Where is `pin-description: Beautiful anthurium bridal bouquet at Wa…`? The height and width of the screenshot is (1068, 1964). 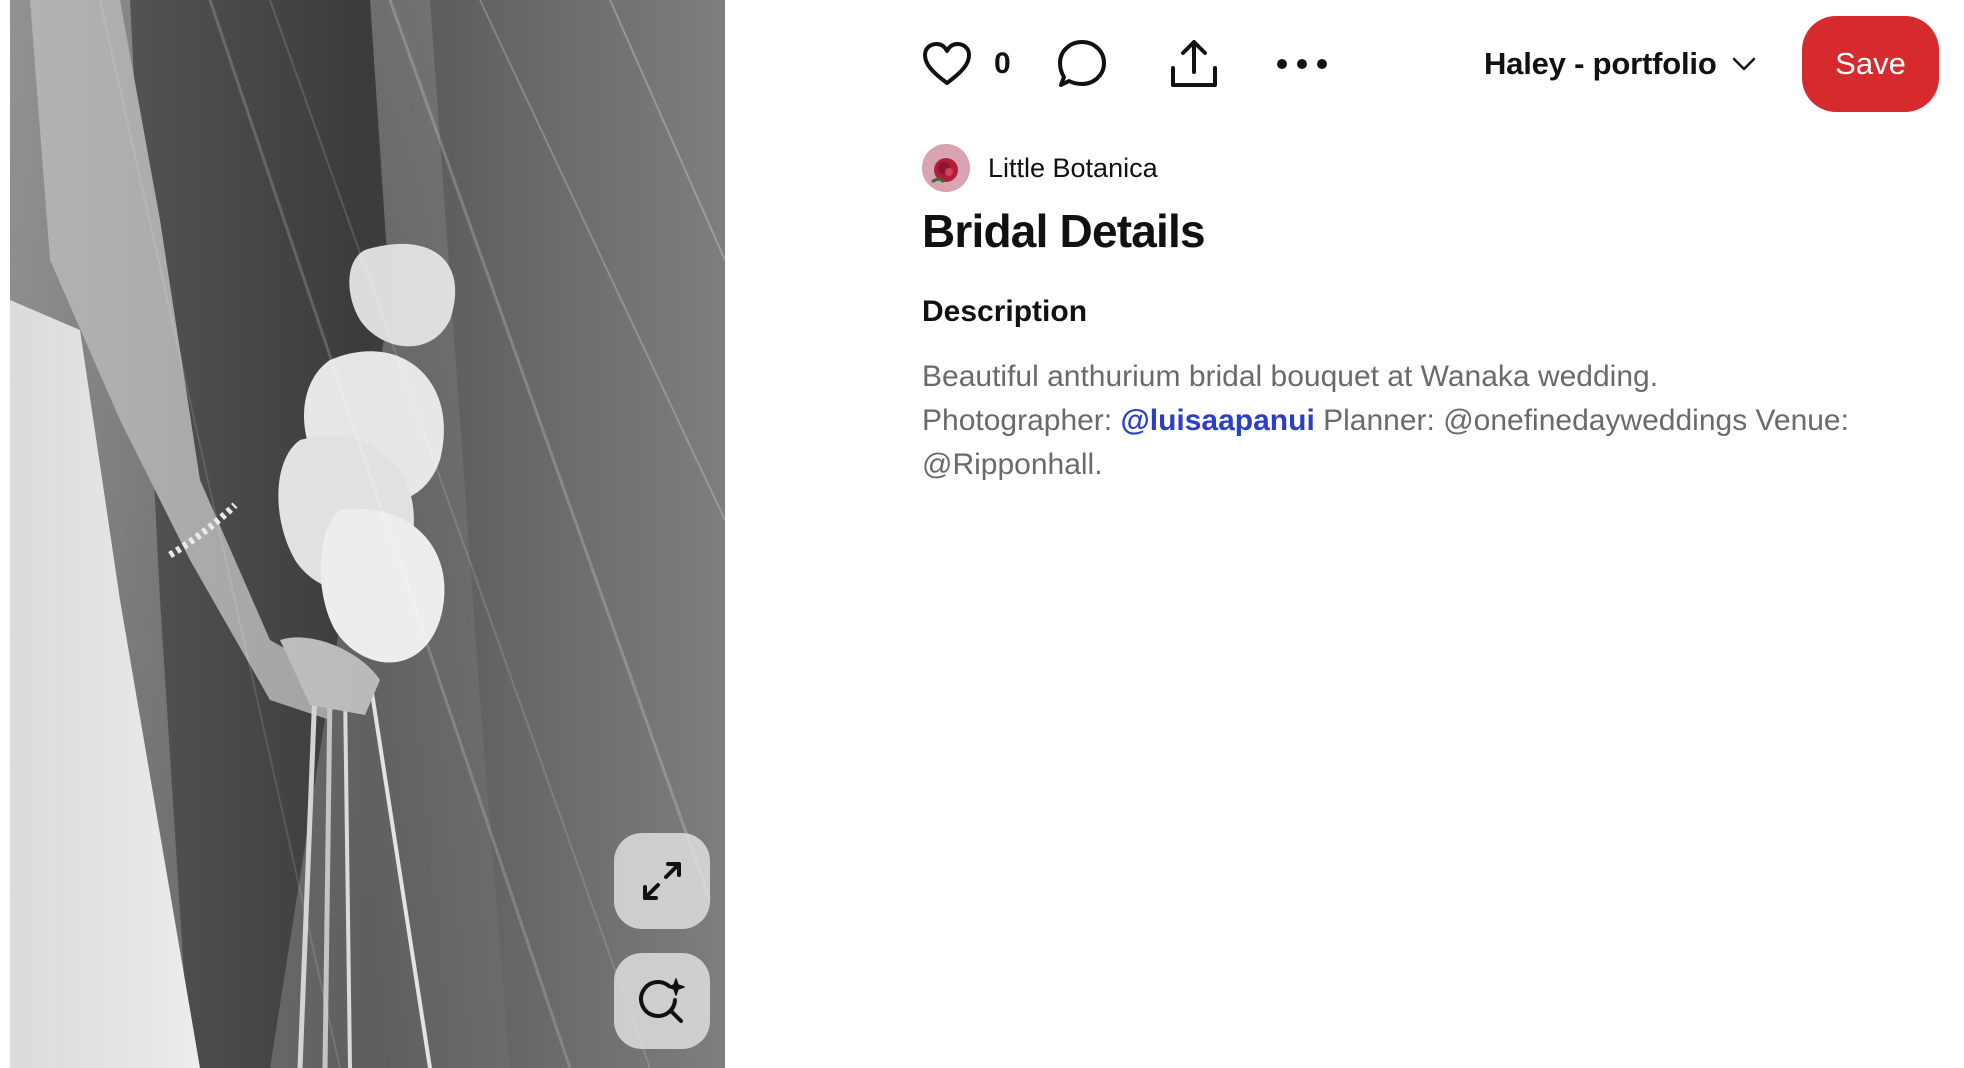 pin-description: Beautiful anthurium bridal bouquet at Wa… is located at coordinates (1432, 421).